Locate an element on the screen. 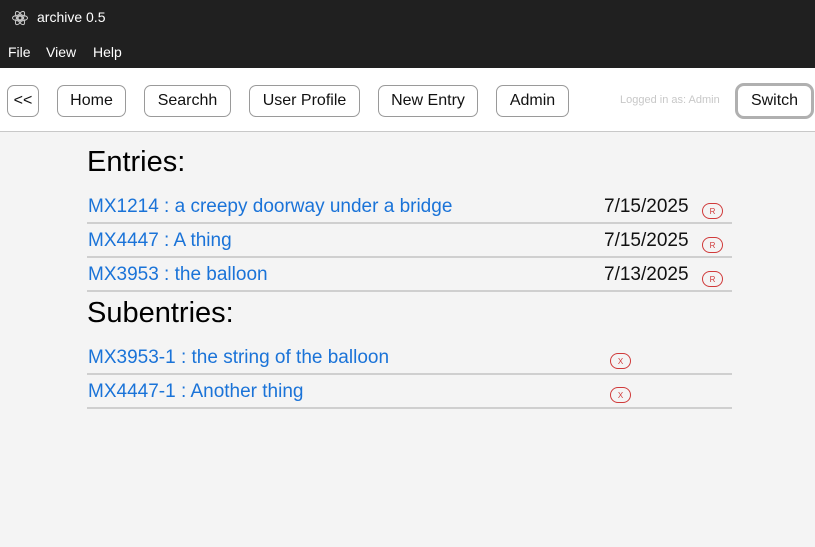 This screenshot has width=815, height=547. window-title: archive 0.5 is located at coordinates (71, 17).